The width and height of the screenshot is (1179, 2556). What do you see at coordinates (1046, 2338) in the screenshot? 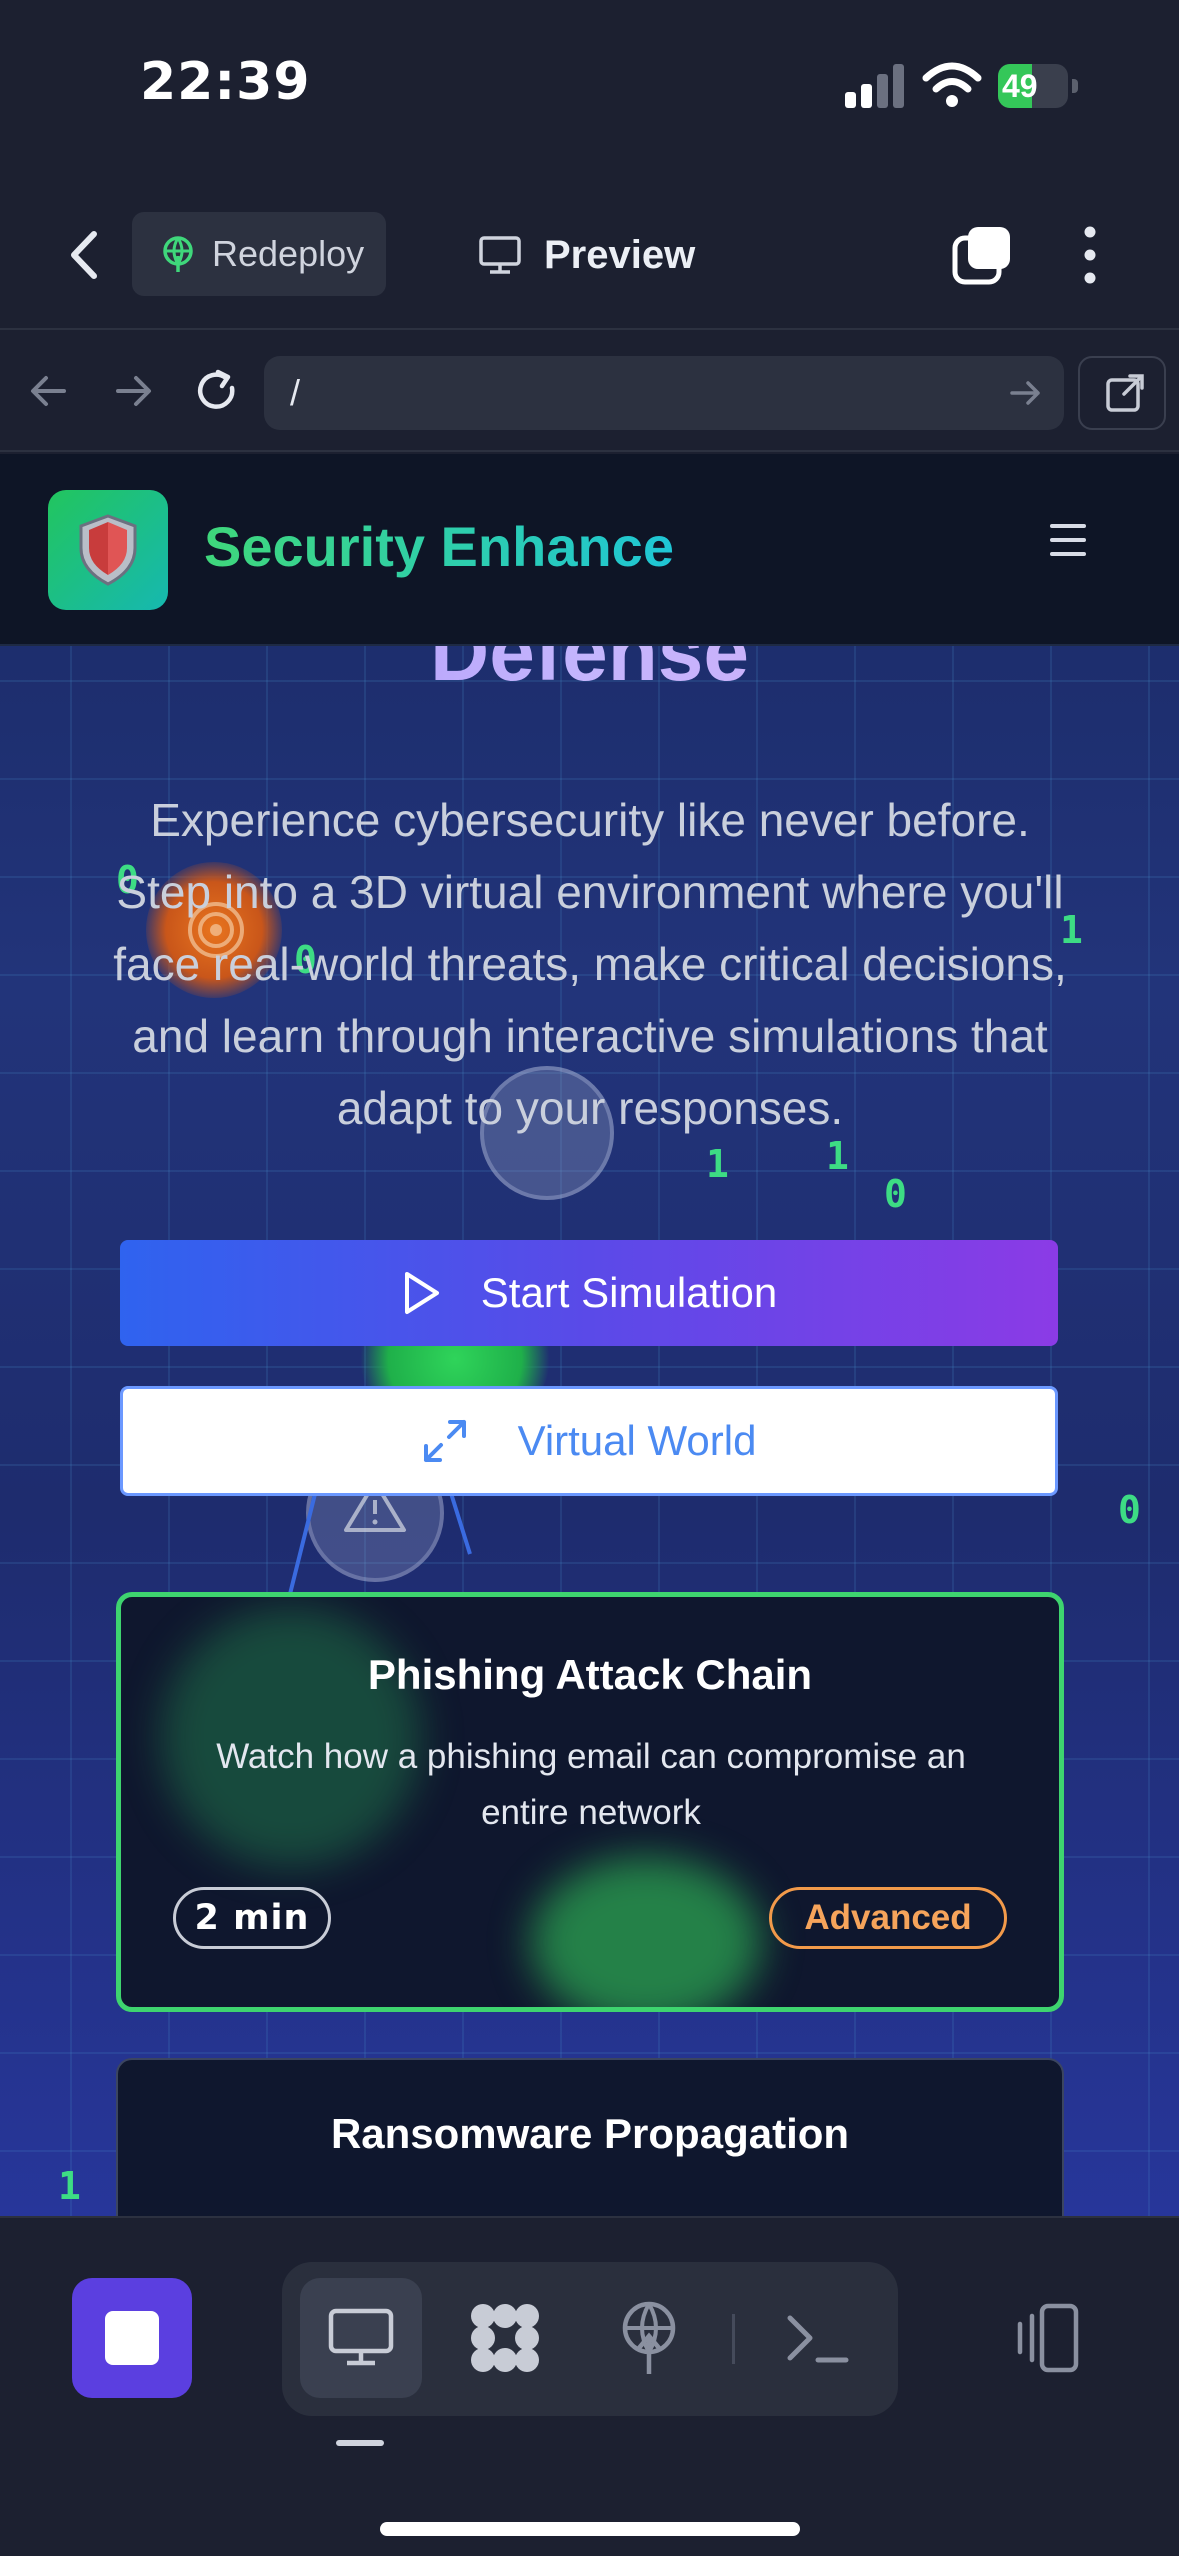
I see `device-switch-icon` at bounding box center [1046, 2338].